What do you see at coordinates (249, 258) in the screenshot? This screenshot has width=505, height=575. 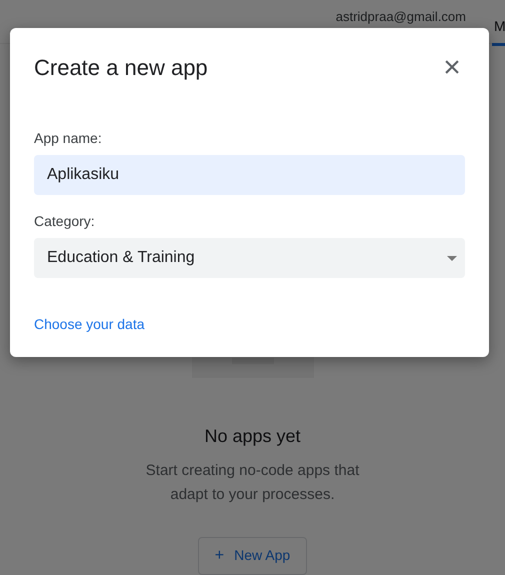 I see `category-dropdown: Education & Training` at bounding box center [249, 258].